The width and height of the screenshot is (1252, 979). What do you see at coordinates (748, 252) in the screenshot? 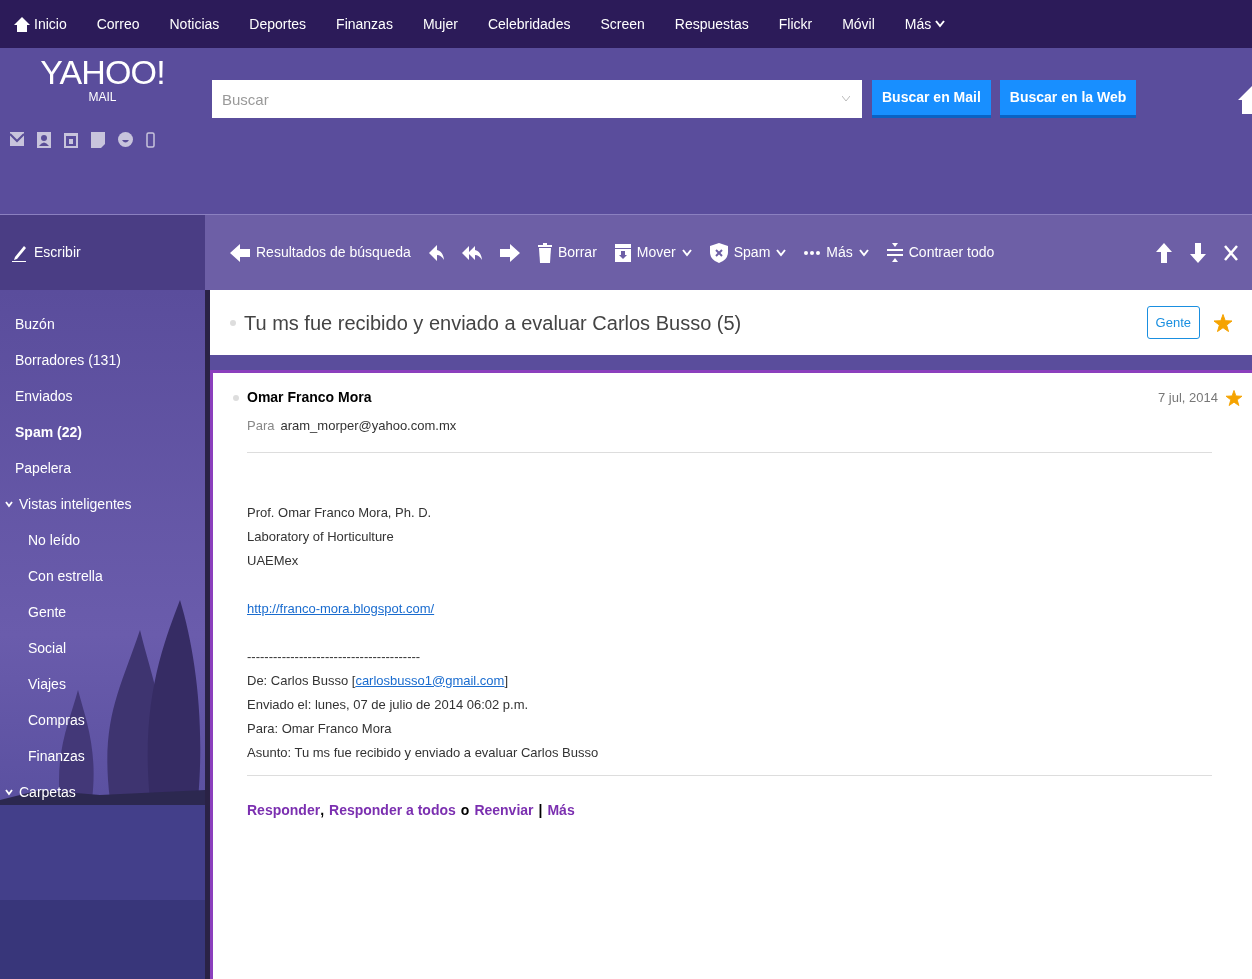
I see `toolbar-button: Spam` at bounding box center [748, 252].